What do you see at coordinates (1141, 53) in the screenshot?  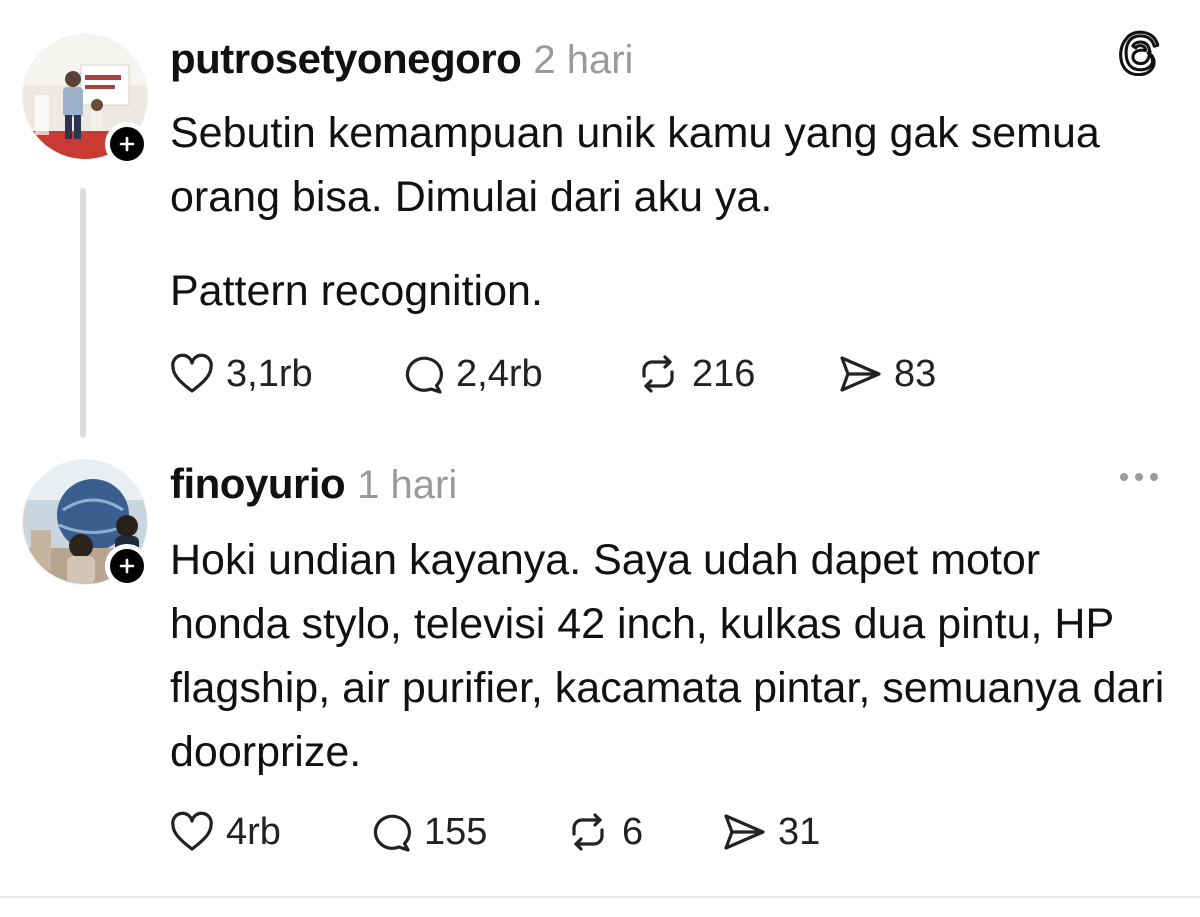 I see `threads-logo-icon` at bounding box center [1141, 53].